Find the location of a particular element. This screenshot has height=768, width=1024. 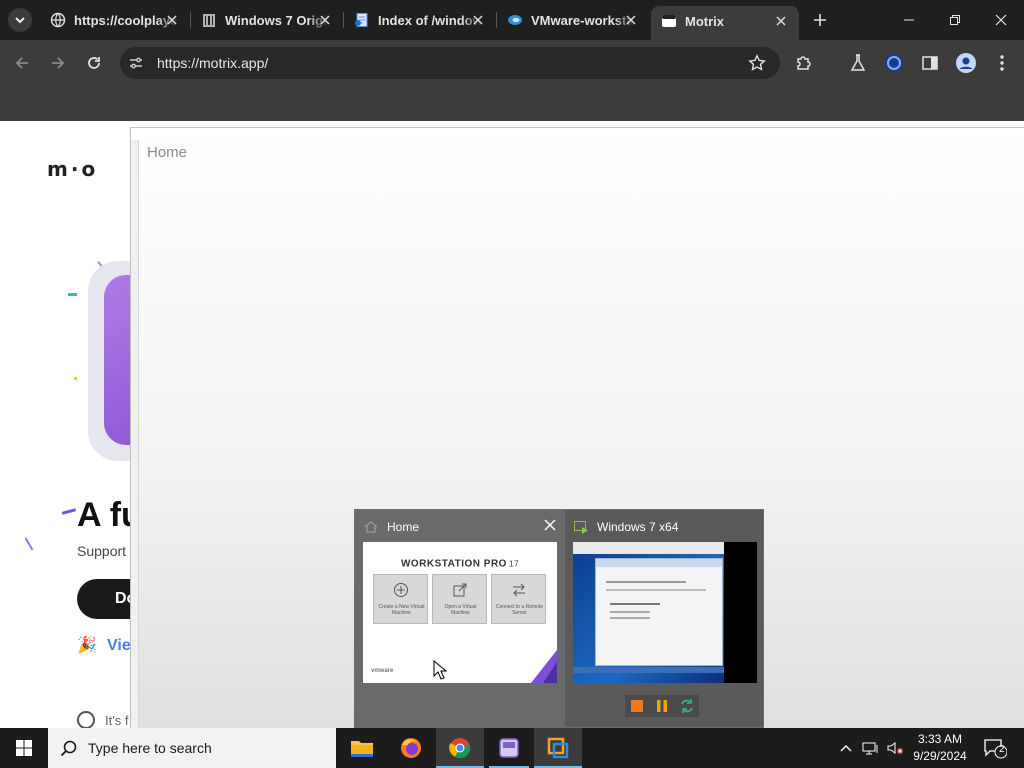

mouse-cursor-icon is located at coordinates (440, 670).